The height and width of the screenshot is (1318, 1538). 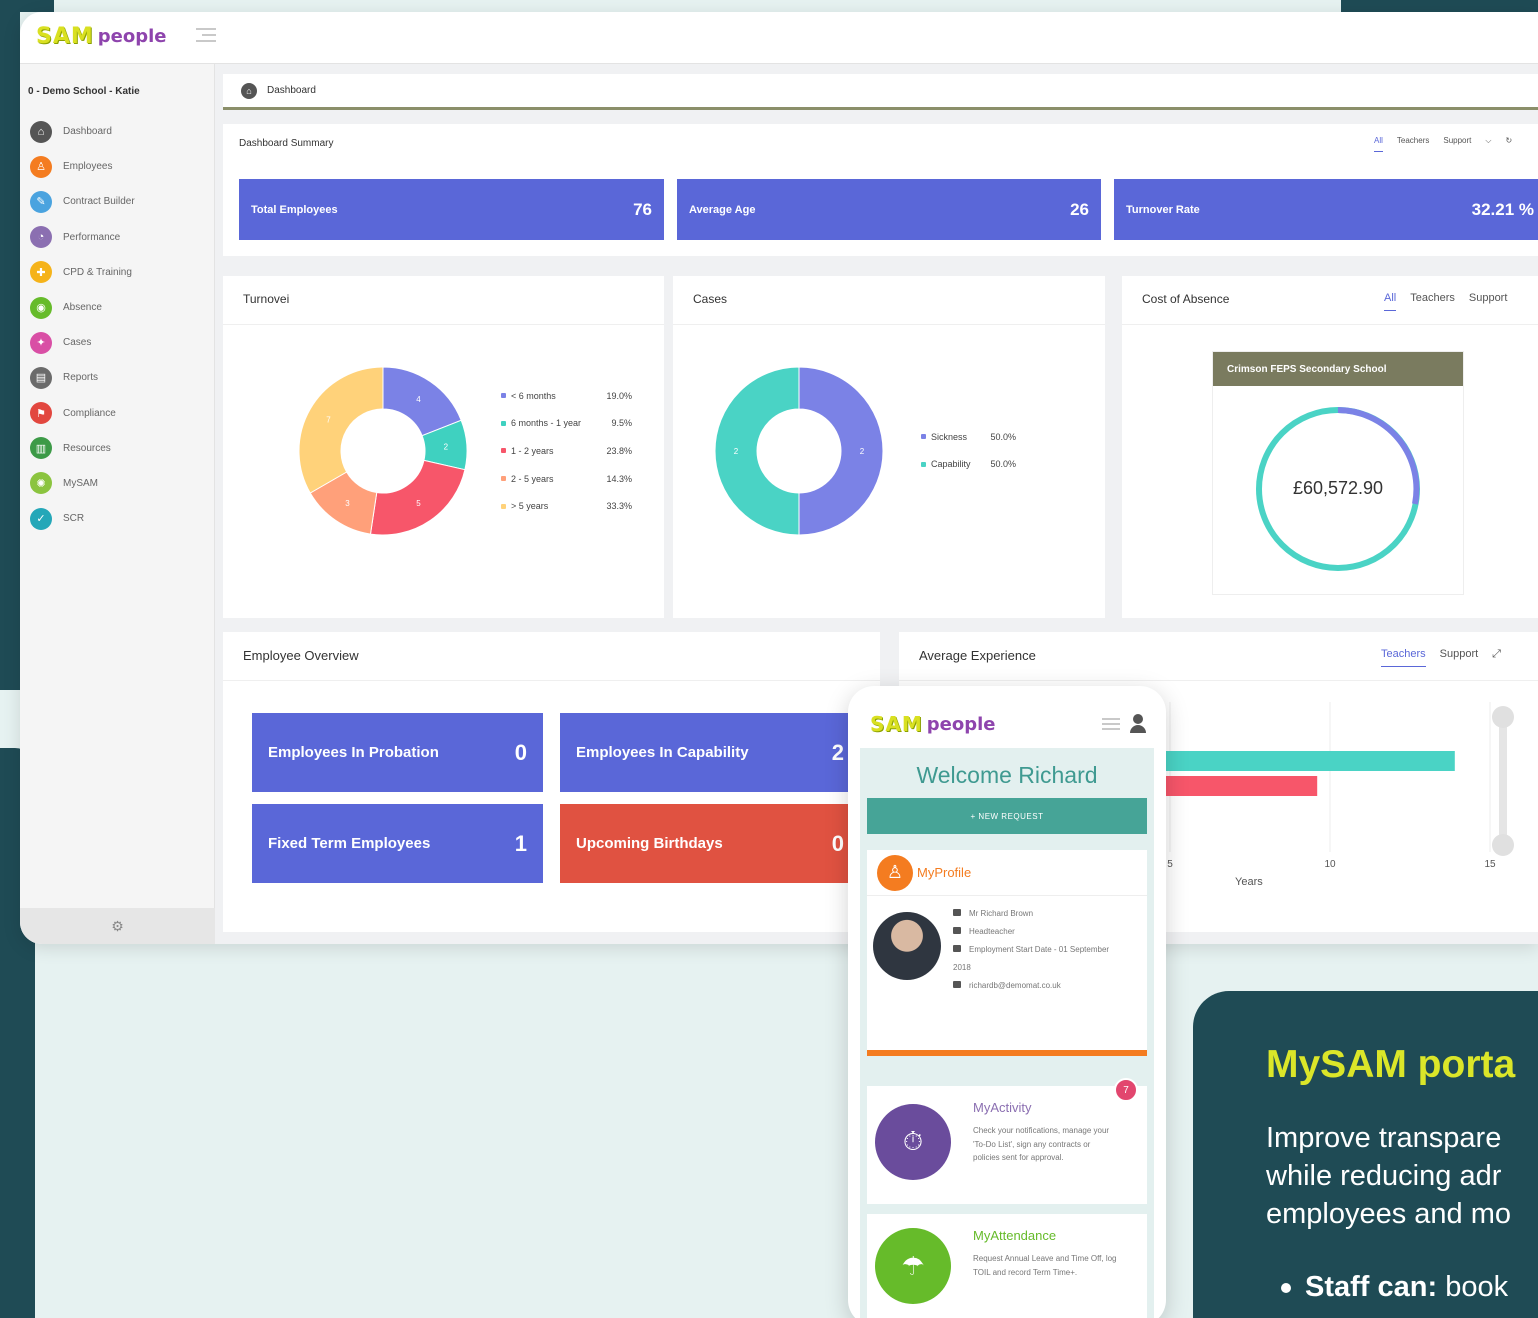 I want to click on absence-filter-tabs: All Teachers Support, so click(x=1438, y=301).